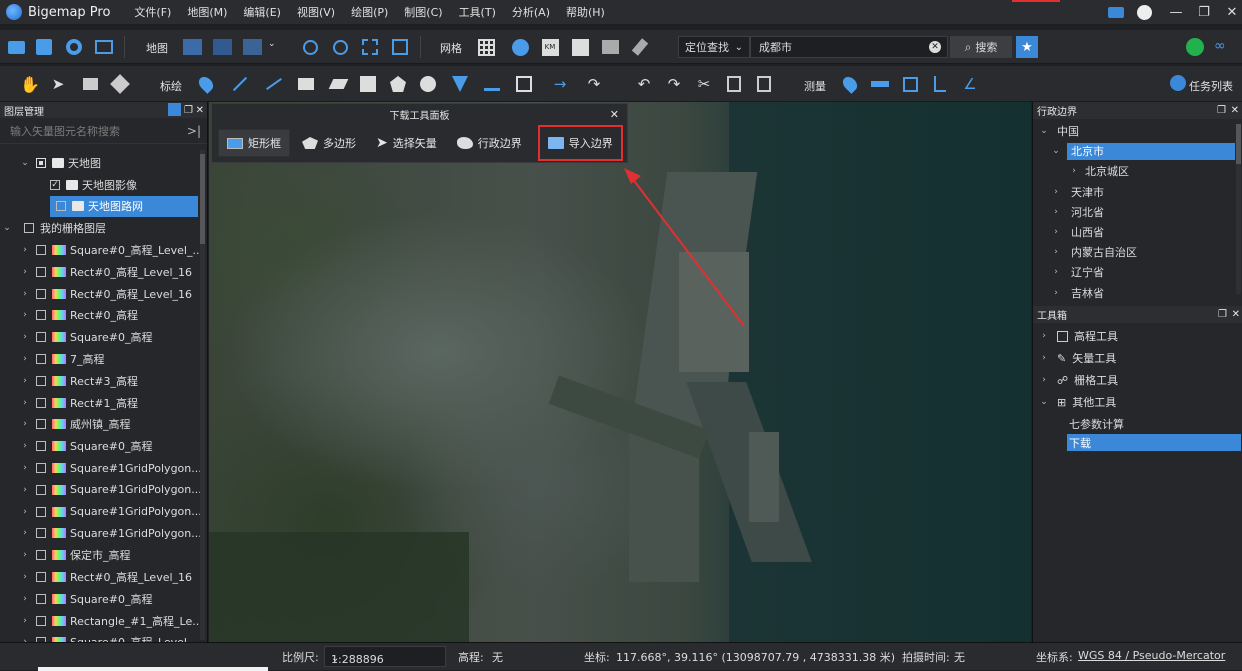  I want to click on menu-edit: 编辑(E), so click(262, 12).